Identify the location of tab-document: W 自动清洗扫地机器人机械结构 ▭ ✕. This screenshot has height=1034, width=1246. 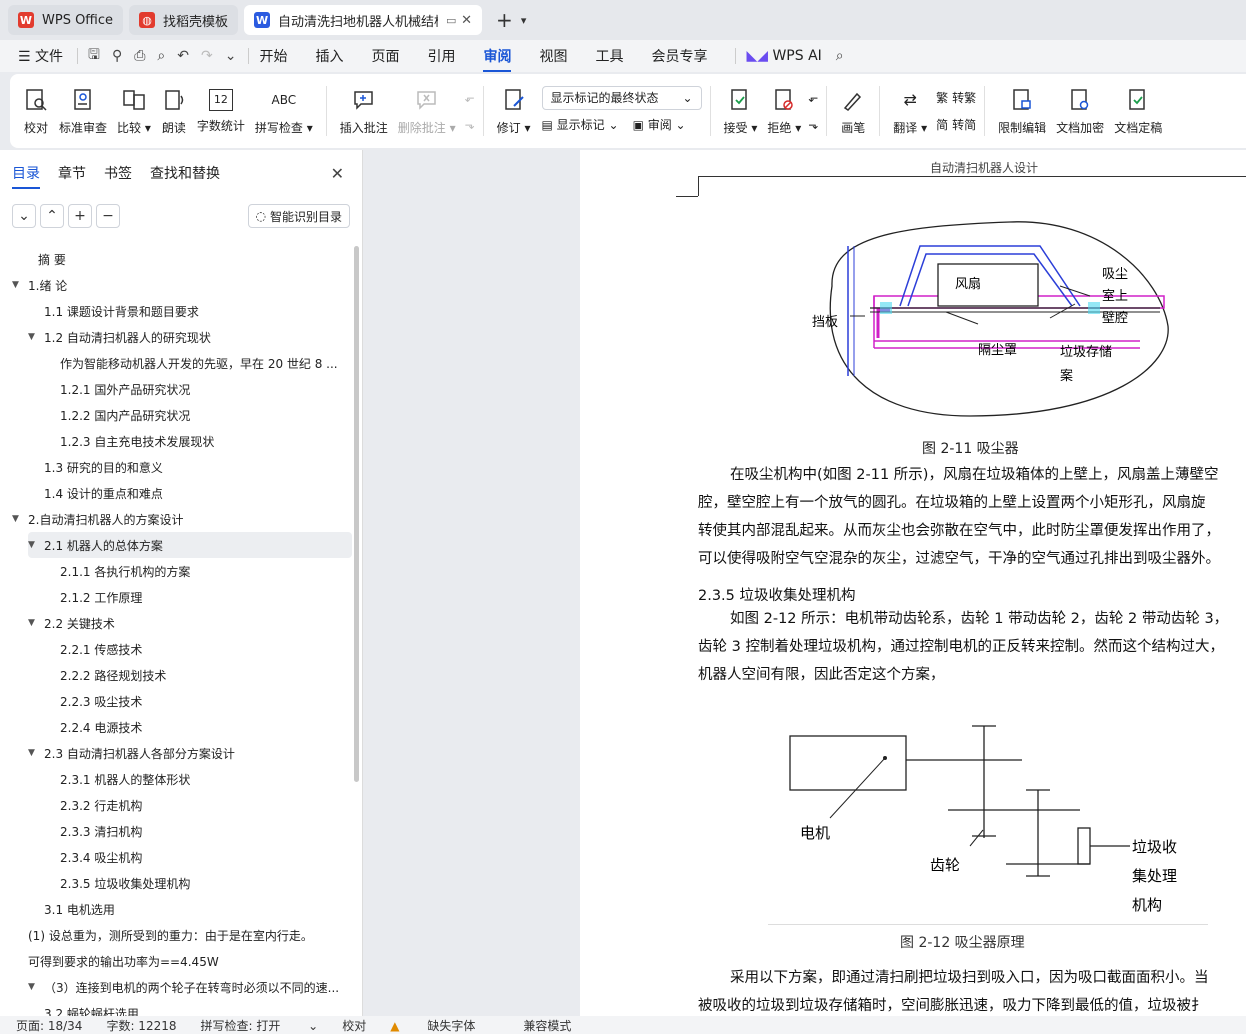
(363, 20).